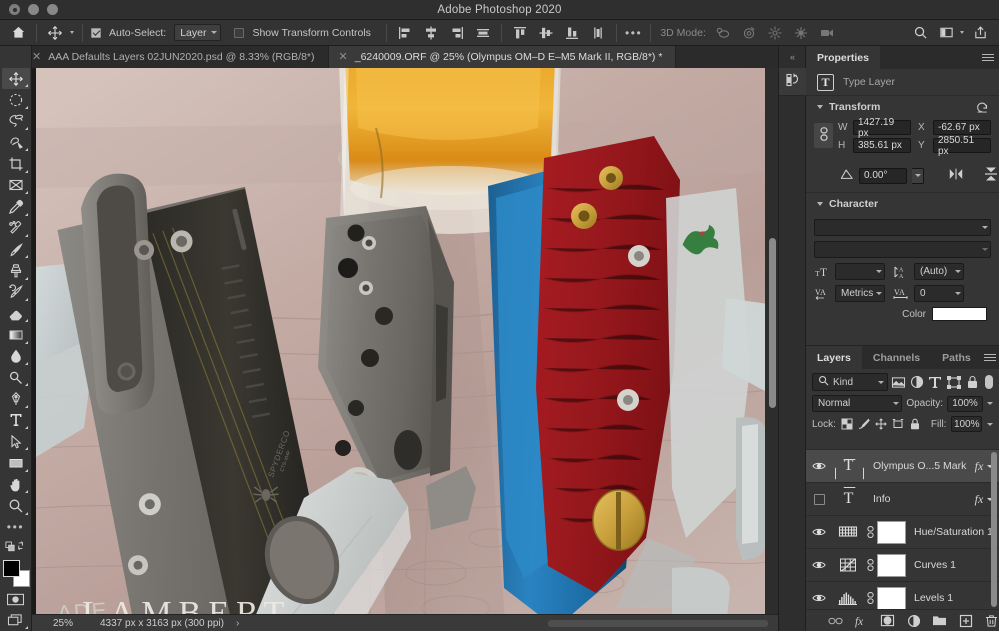  Describe the element at coordinates (52, 9) in the screenshot. I see `zoom-button` at that location.